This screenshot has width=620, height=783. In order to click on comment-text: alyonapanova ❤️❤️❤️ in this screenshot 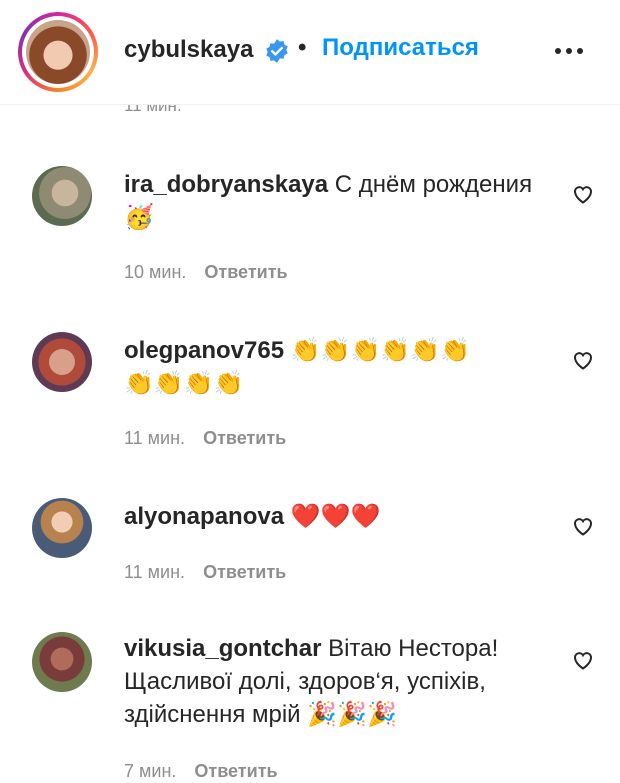, I will do `click(339, 516)`.